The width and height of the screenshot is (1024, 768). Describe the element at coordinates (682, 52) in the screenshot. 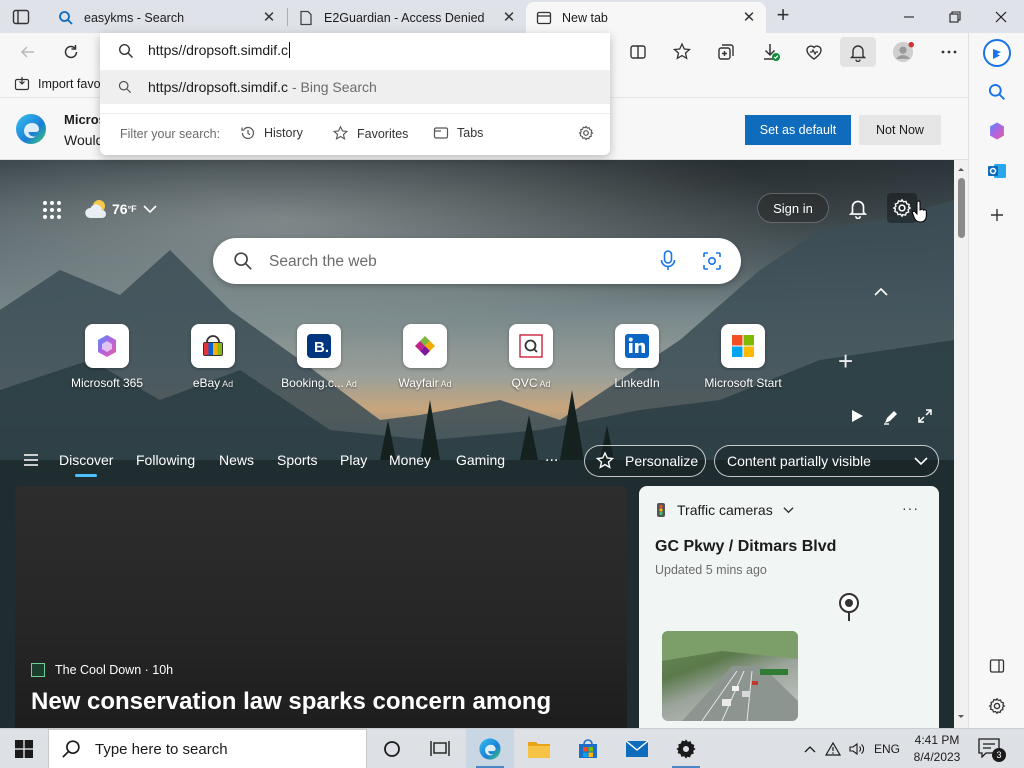

I see `favorites-star-icon` at that location.